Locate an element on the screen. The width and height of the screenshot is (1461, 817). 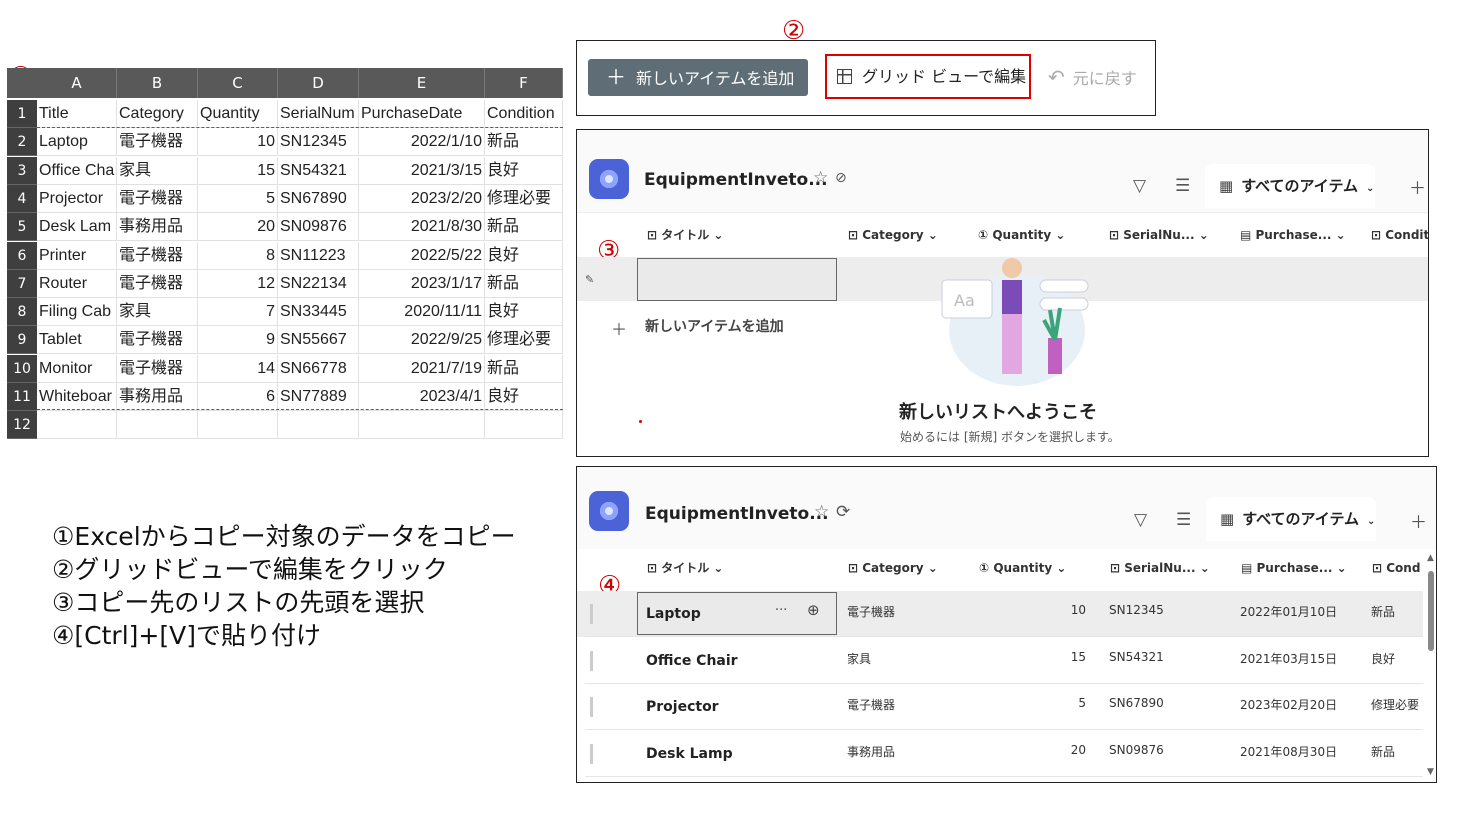
excel-col-header: F is located at coordinates (524, 83).